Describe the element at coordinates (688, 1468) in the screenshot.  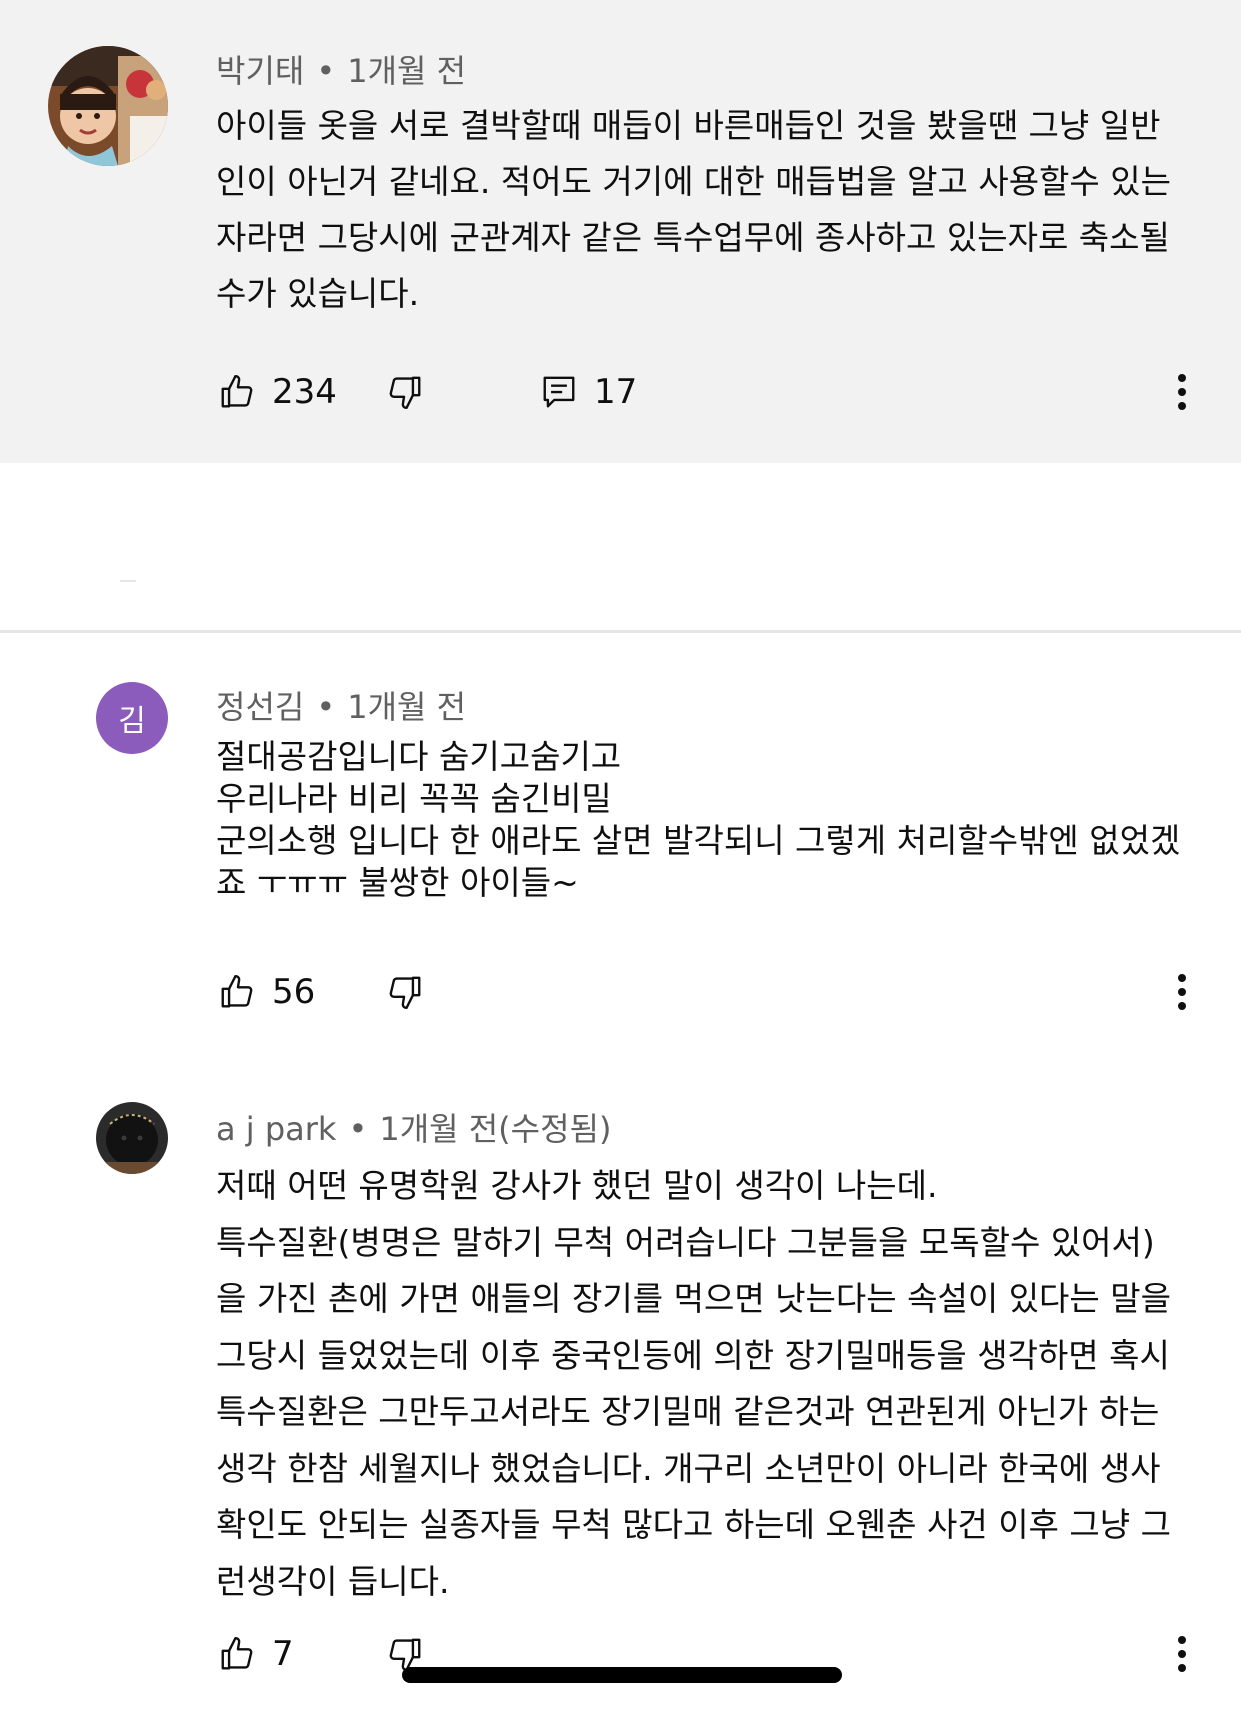
I see `comment-line: 생각 한참 세월지나 했었습니다. 개구리 소년만이 아니라 한국에 생사` at that location.